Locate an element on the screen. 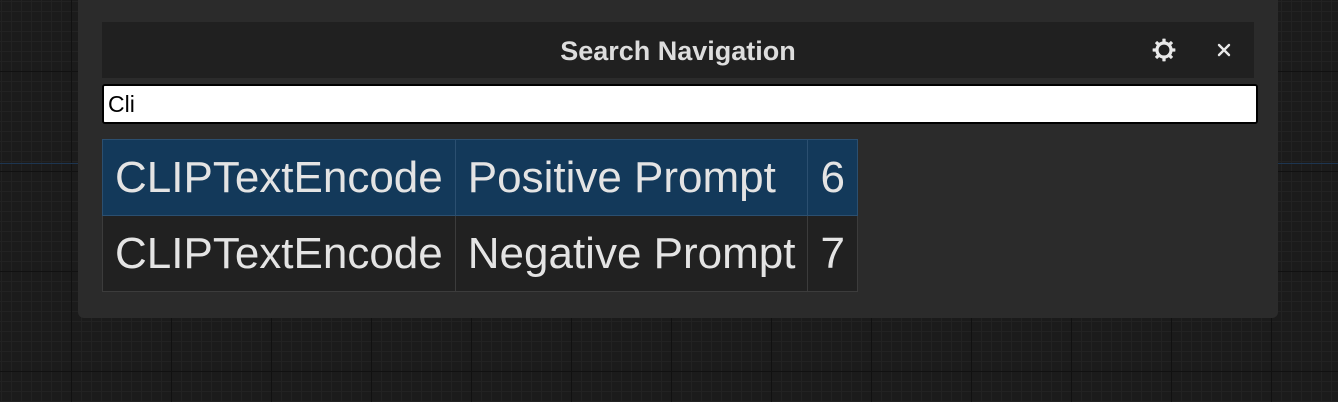 This screenshot has width=1338, height=402. settings-button is located at coordinates (1164, 50).